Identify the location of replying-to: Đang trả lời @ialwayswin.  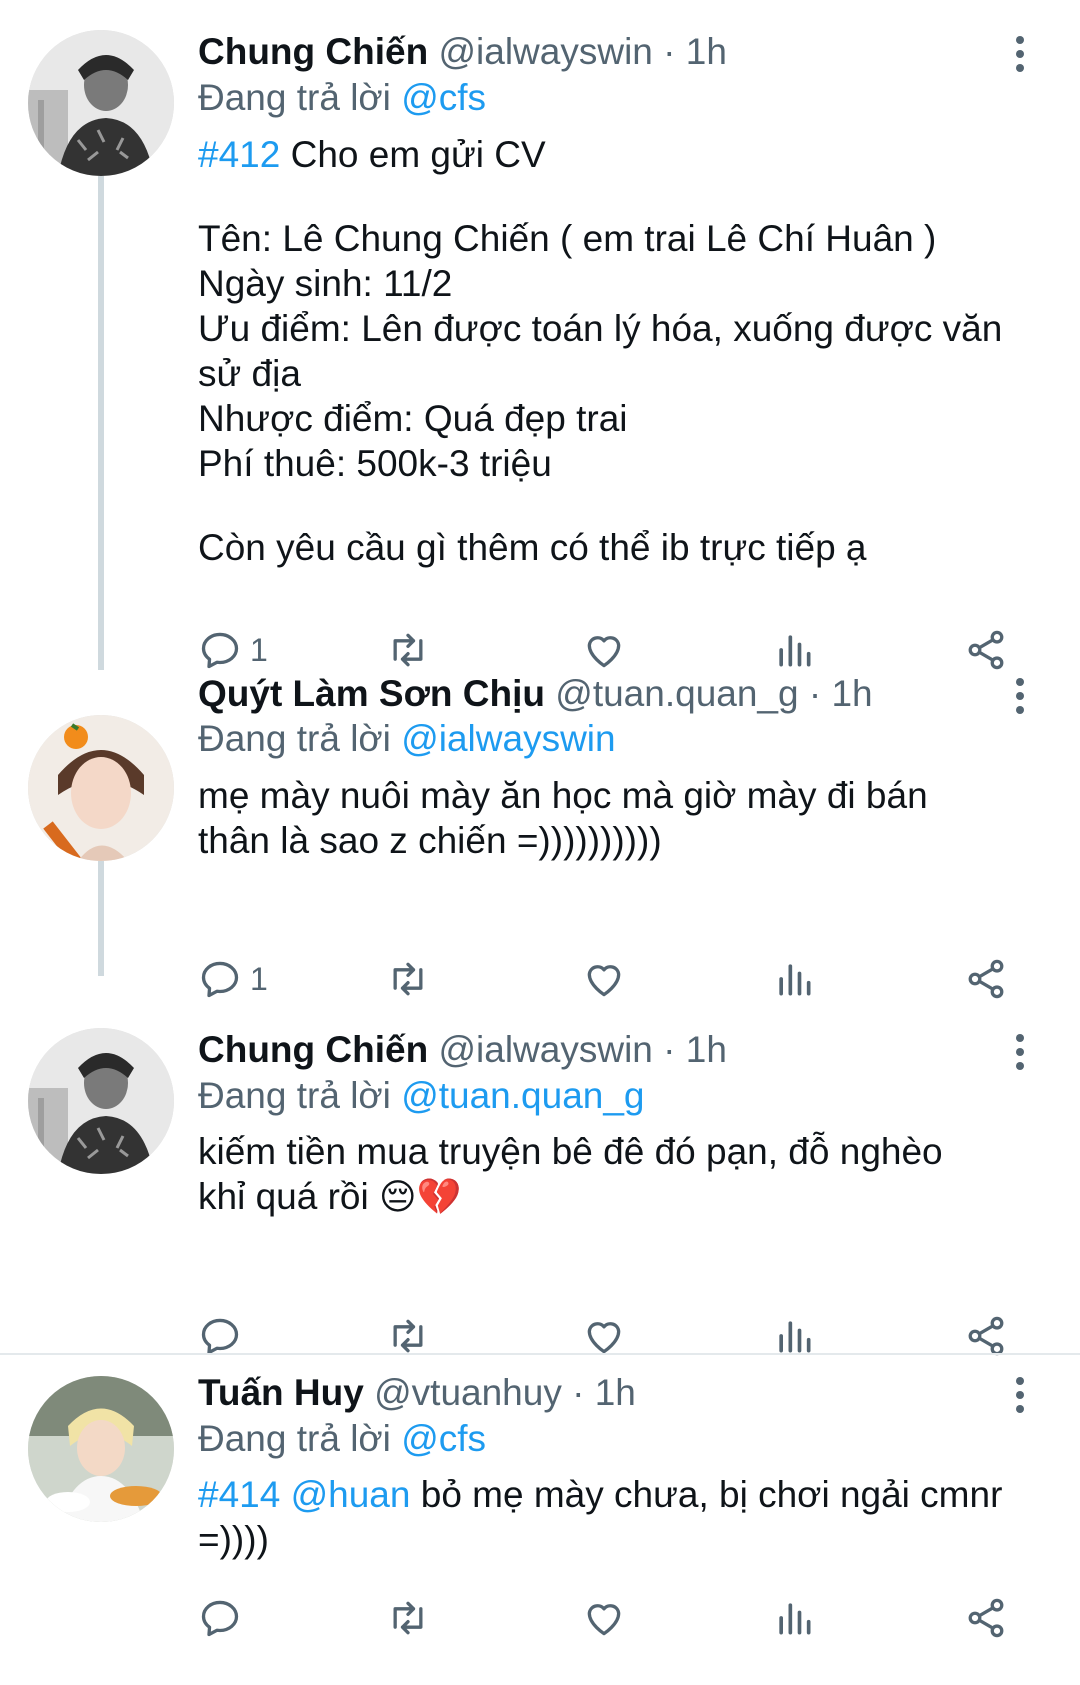
(407, 739).